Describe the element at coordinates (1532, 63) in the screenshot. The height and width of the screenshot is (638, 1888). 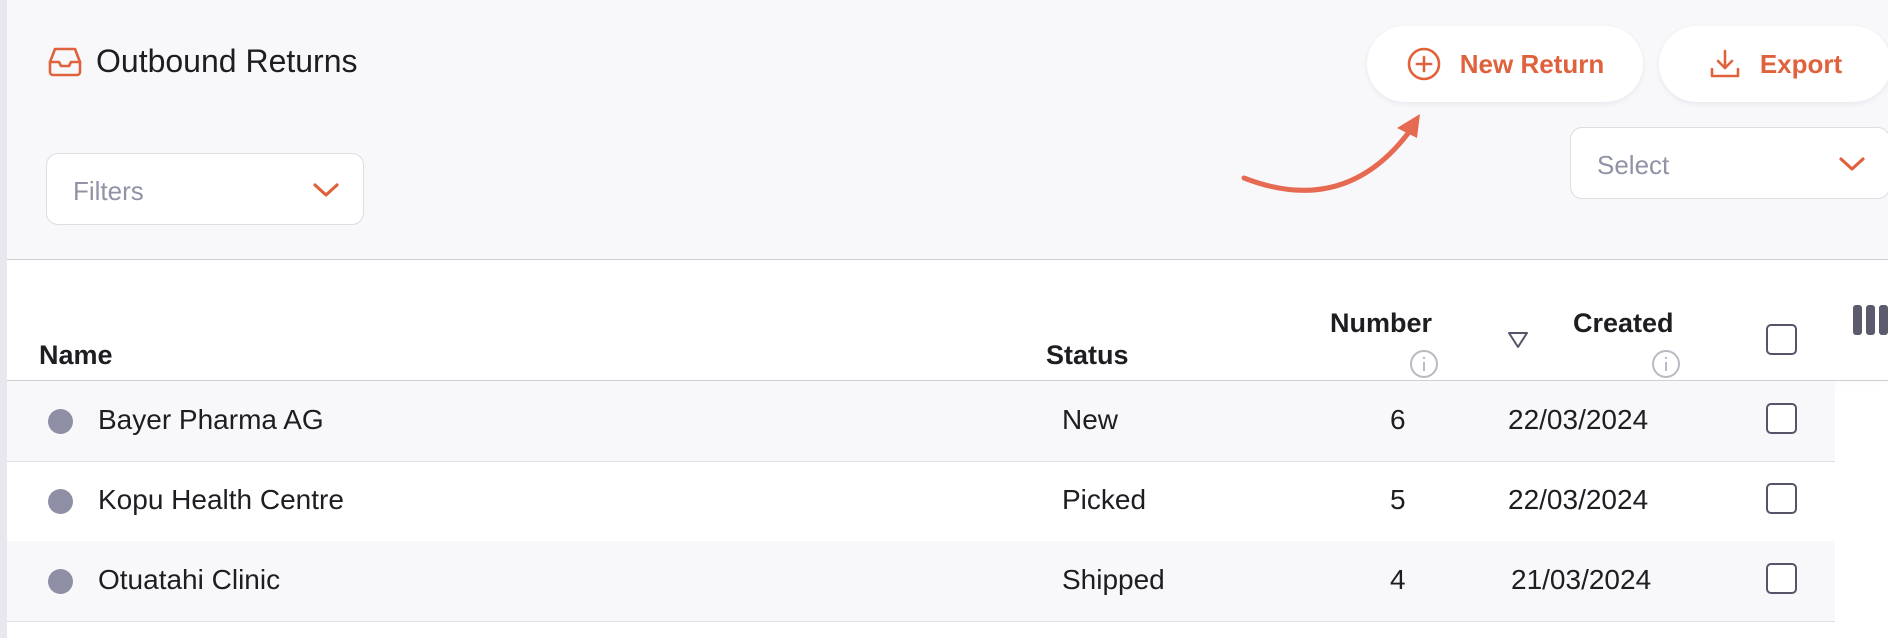
I see `new-return-label: New Return` at that location.